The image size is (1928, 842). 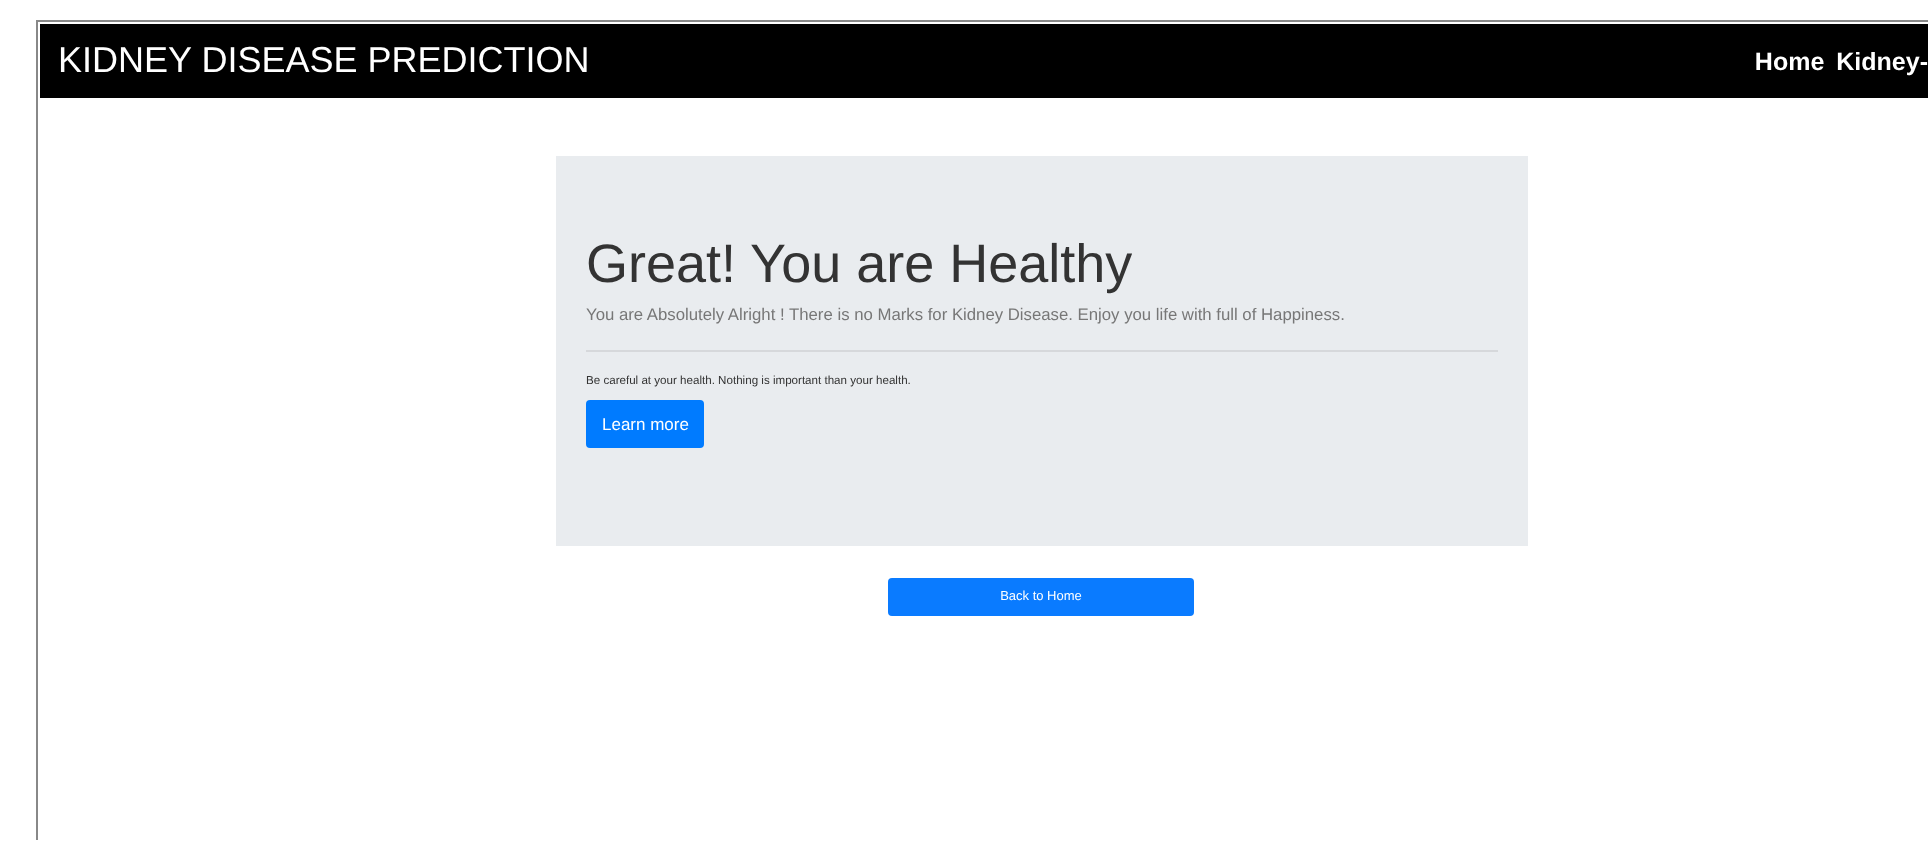 What do you see at coordinates (1882, 61) in the screenshot?
I see `nav-link: Kidney-` at bounding box center [1882, 61].